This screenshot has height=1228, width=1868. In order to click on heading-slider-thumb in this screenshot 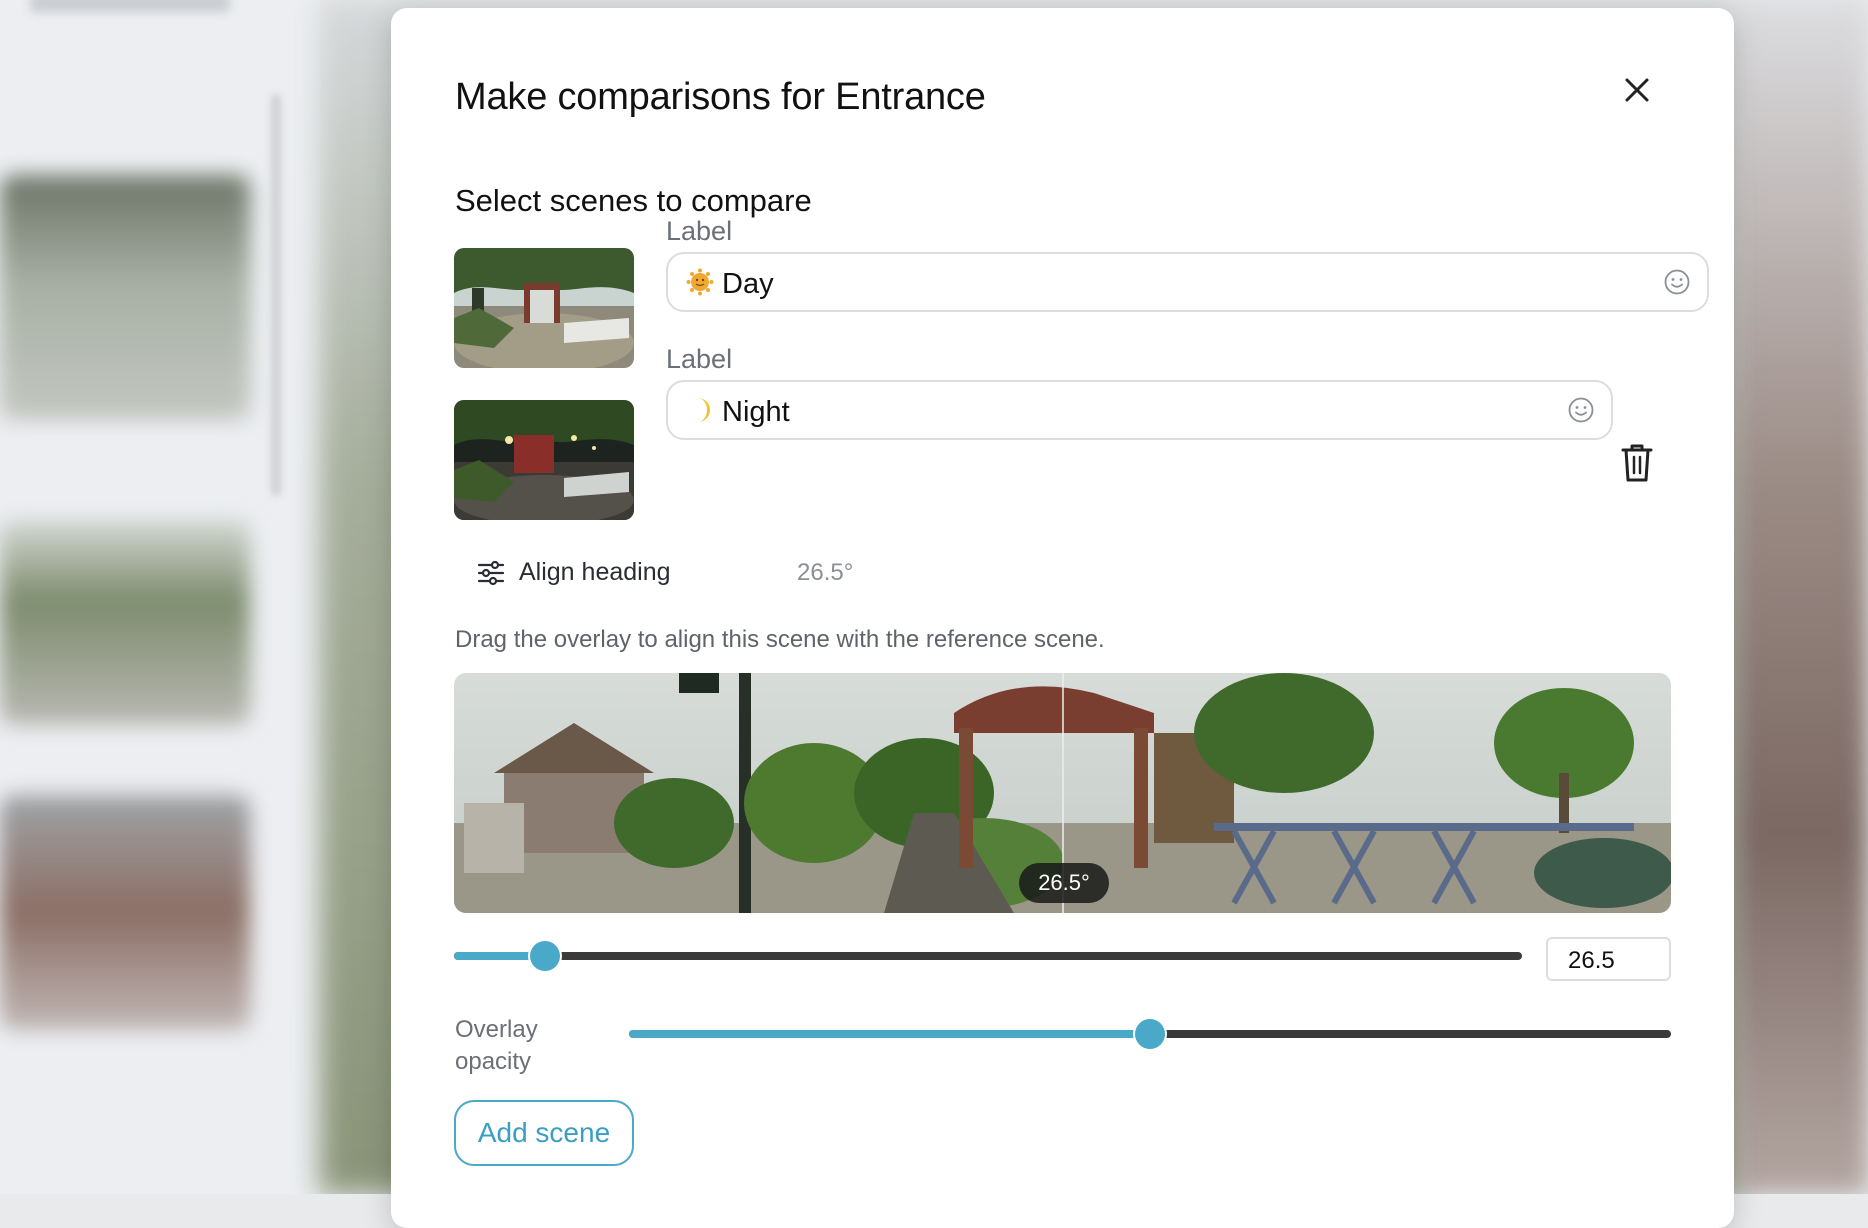, I will do `click(544, 956)`.